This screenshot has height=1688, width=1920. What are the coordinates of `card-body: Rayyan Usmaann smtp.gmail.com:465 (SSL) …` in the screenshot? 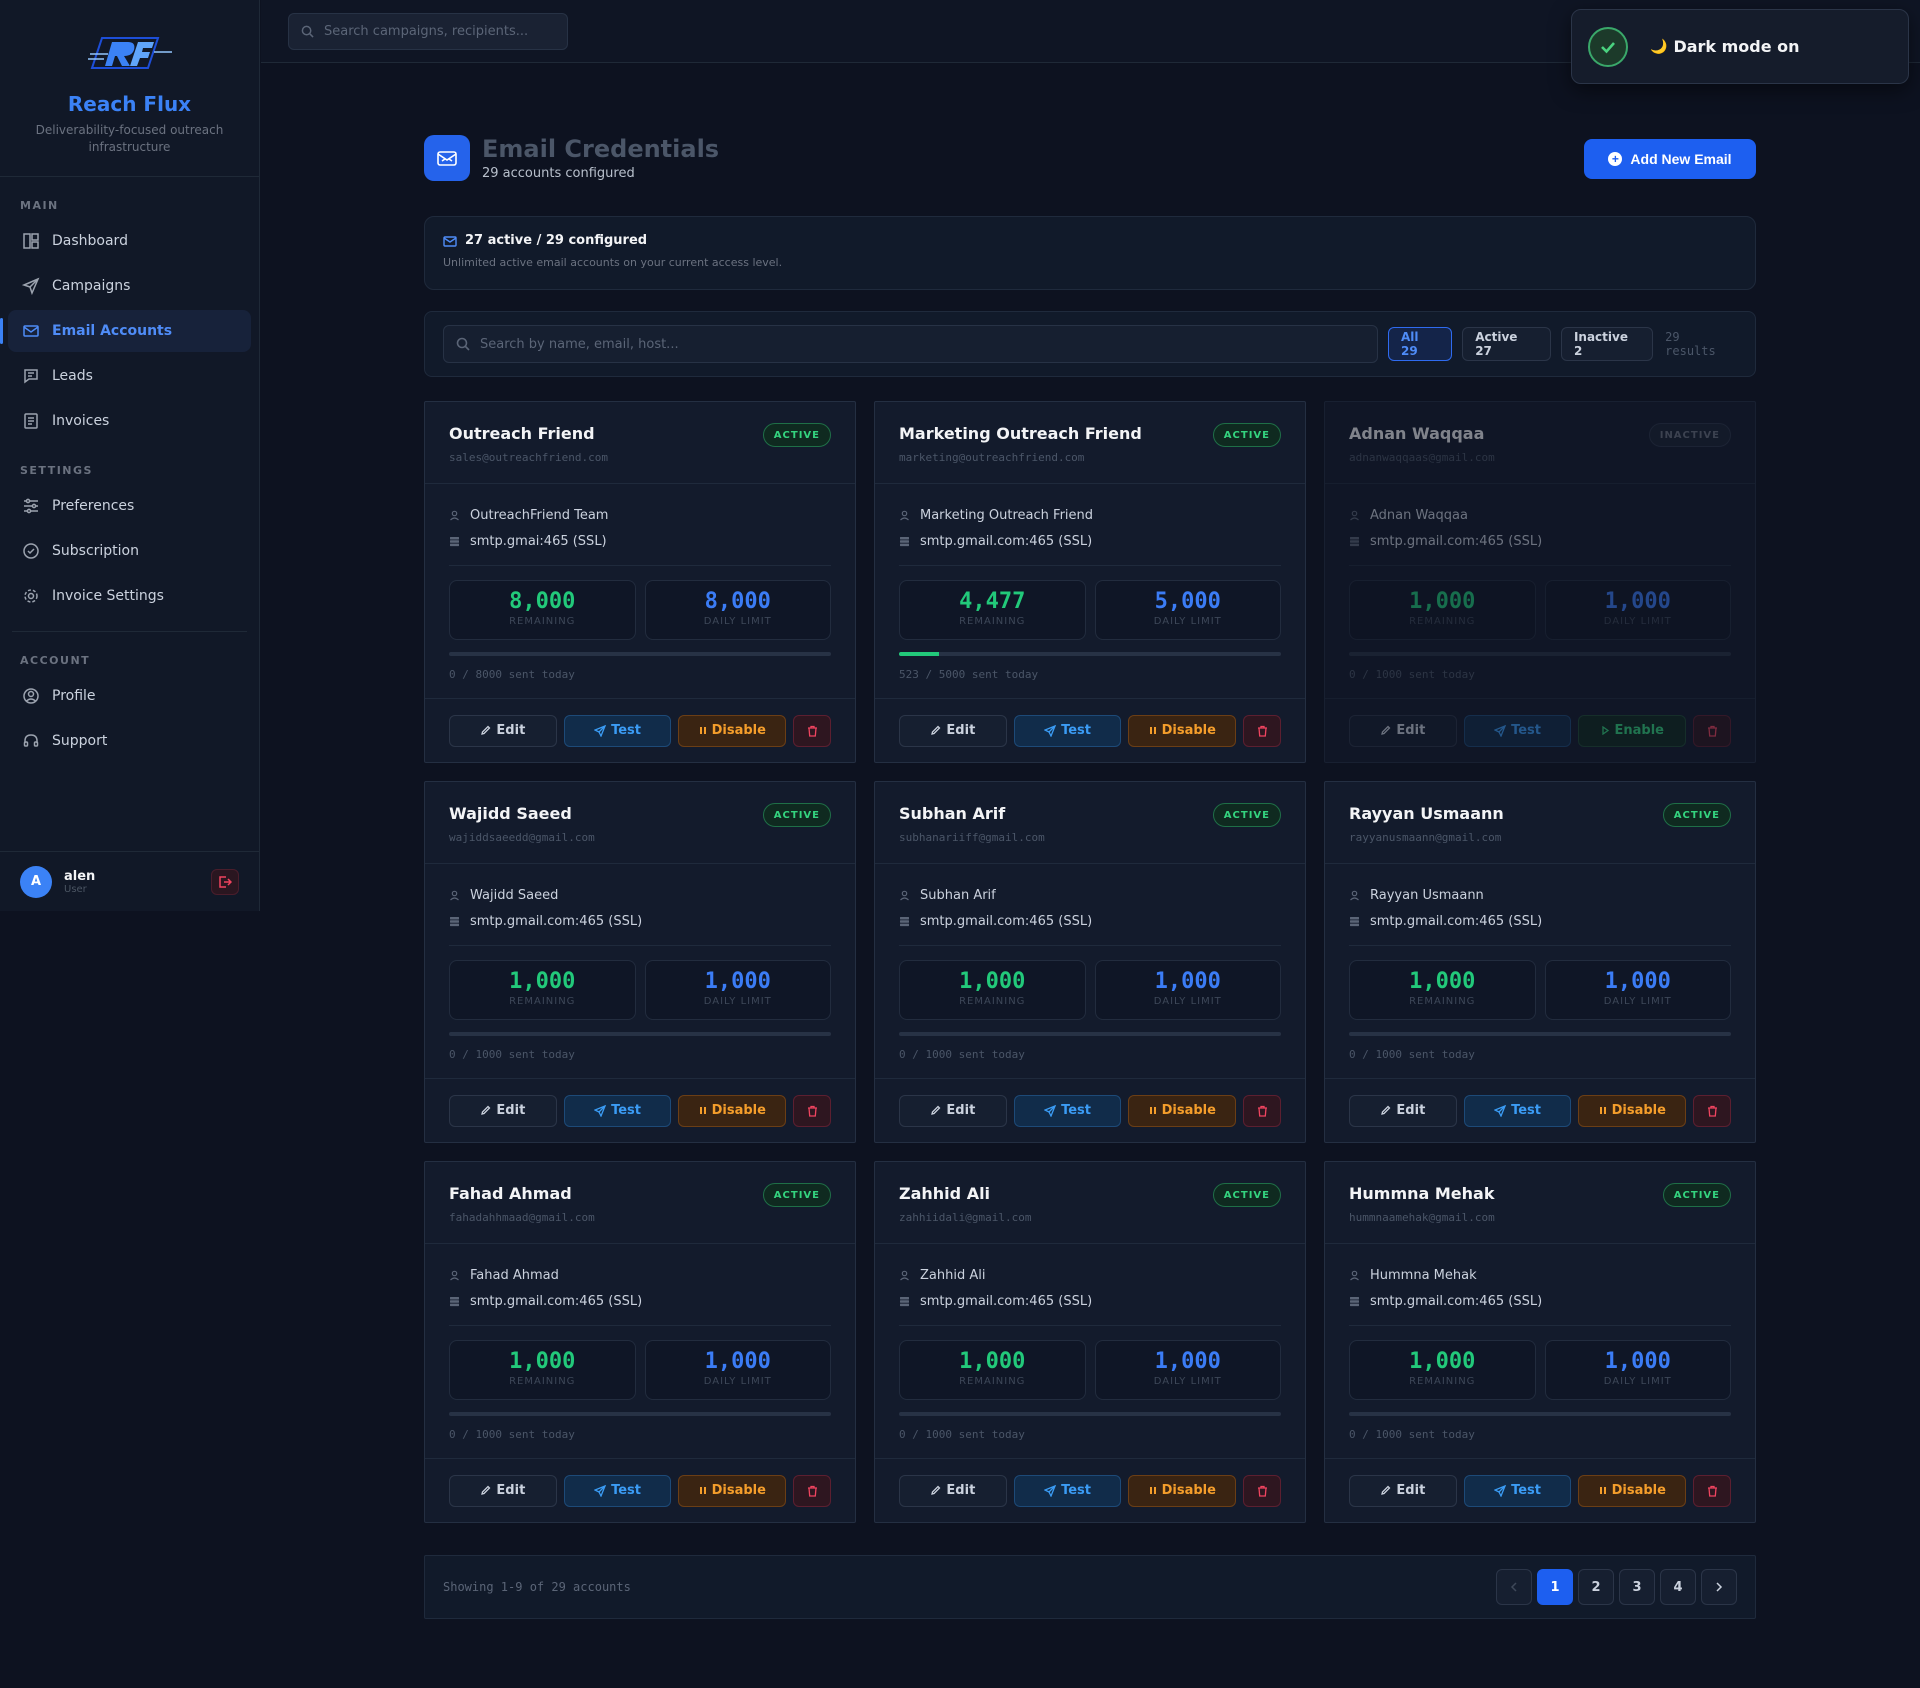 It's located at (1540, 962).